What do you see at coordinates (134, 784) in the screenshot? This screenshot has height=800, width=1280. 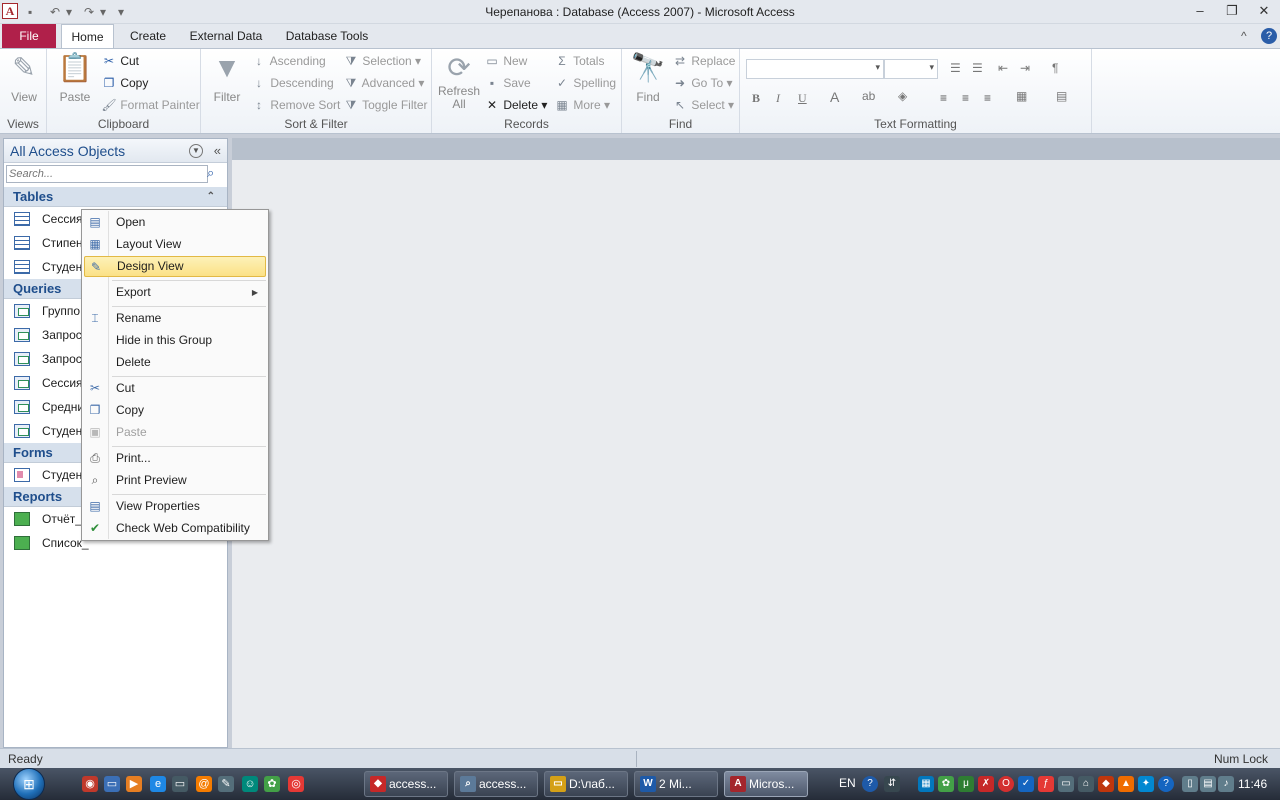 I see `media-player-icon: ▶` at bounding box center [134, 784].